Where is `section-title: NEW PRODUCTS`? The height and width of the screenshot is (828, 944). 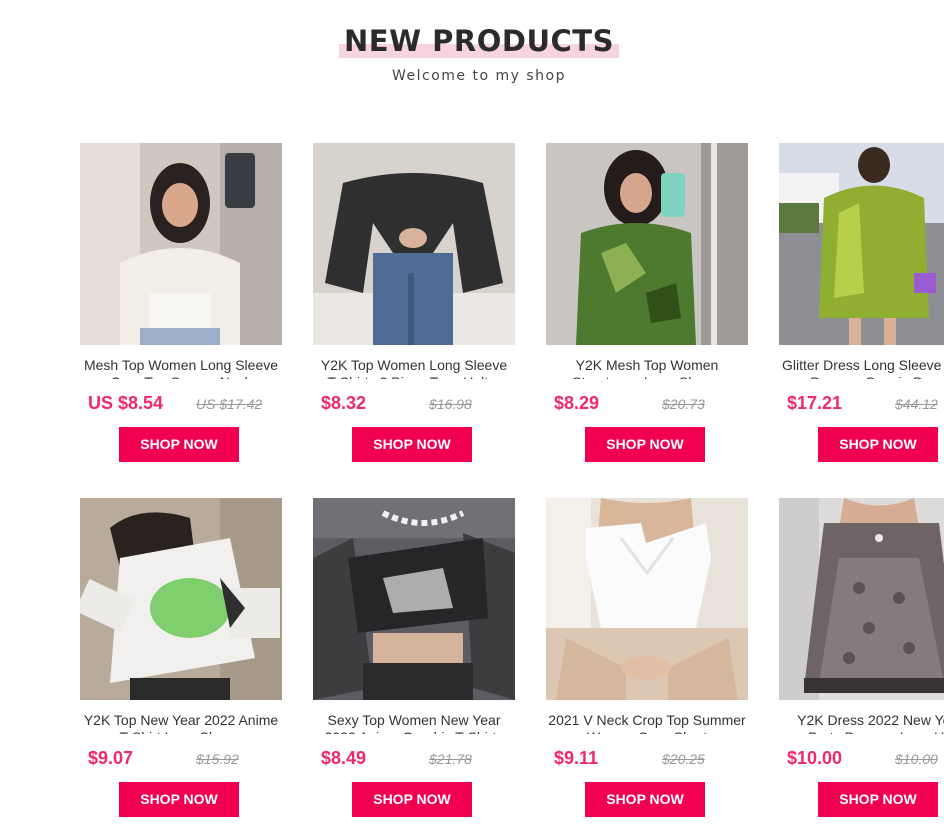 section-title: NEW PRODUCTS is located at coordinates (479, 41).